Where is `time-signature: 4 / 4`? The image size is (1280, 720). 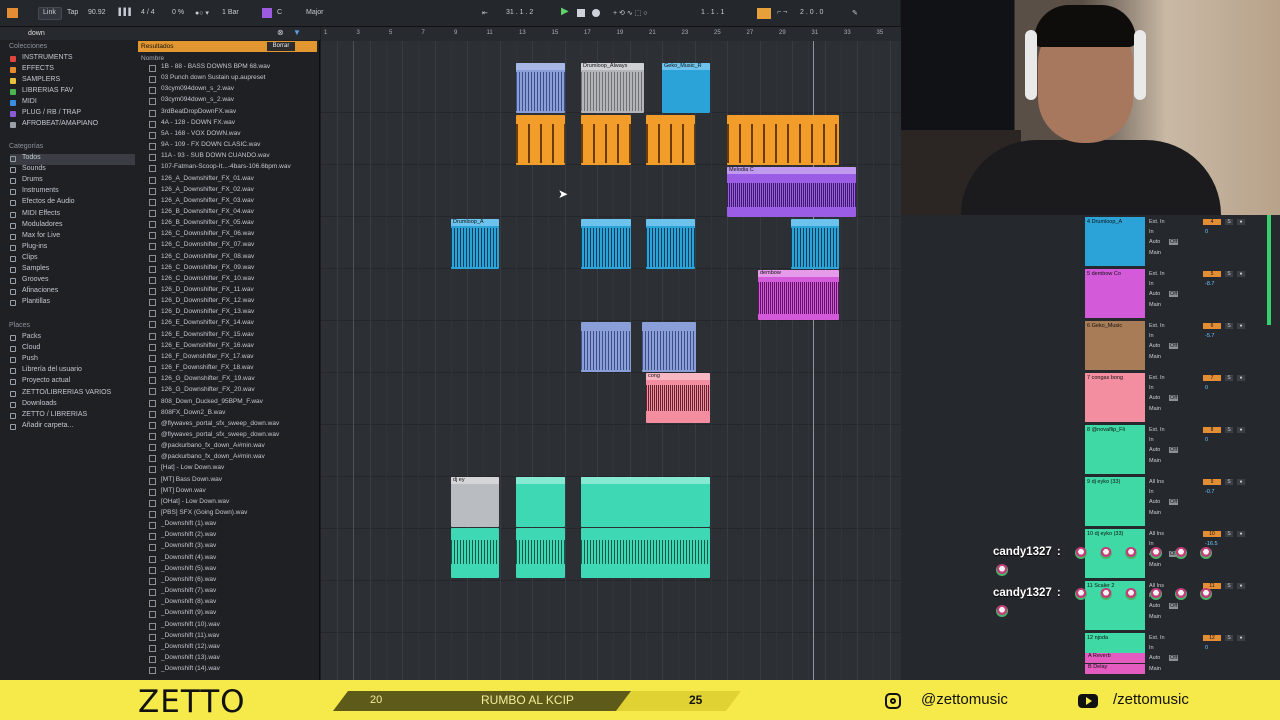 time-signature: 4 / 4 is located at coordinates (148, 12).